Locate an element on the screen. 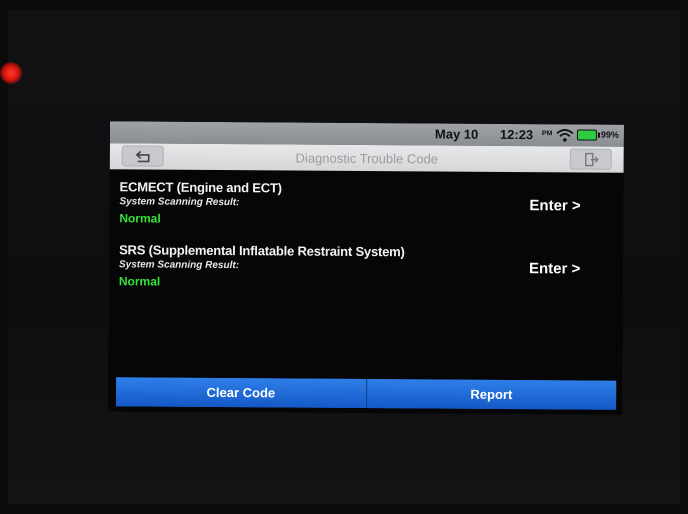 Image resolution: width=688 pixels, height=514 pixels. exit-button is located at coordinates (590, 159).